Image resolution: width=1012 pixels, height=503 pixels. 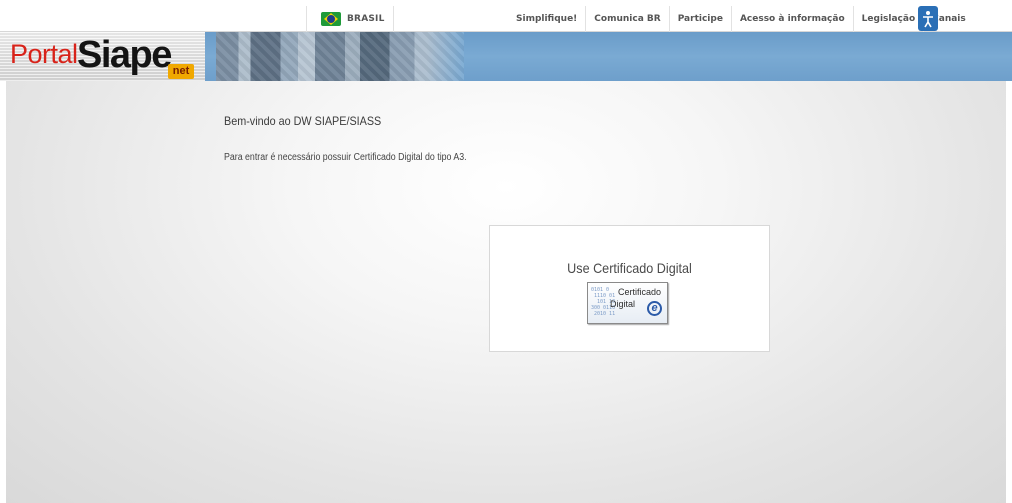 I want to click on brazil-flag-icon, so click(x=331, y=19).